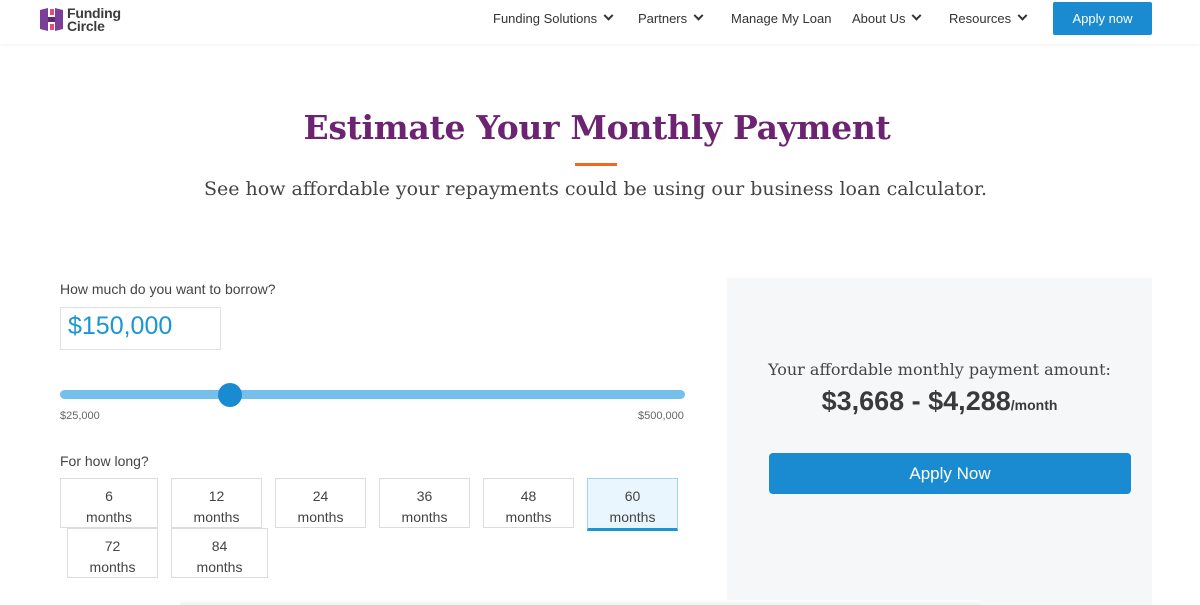  What do you see at coordinates (545, 18) in the screenshot?
I see `nav-label: Funding Solutions` at bounding box center [545, 18].